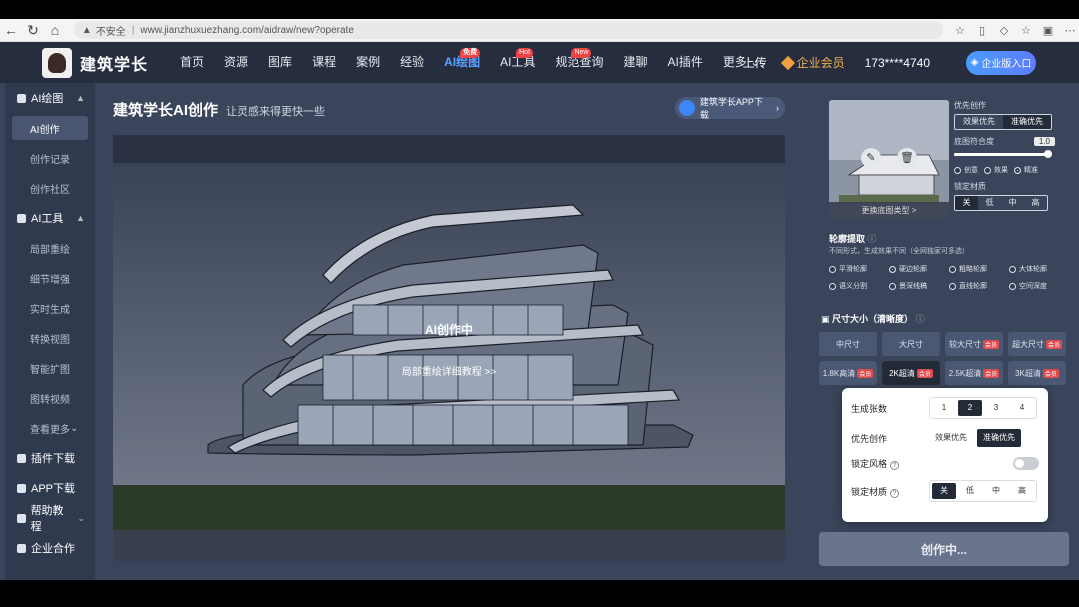 The image size is (1079, 607). I want to click on sidebar-item: 图转视频, so click(50, 398).